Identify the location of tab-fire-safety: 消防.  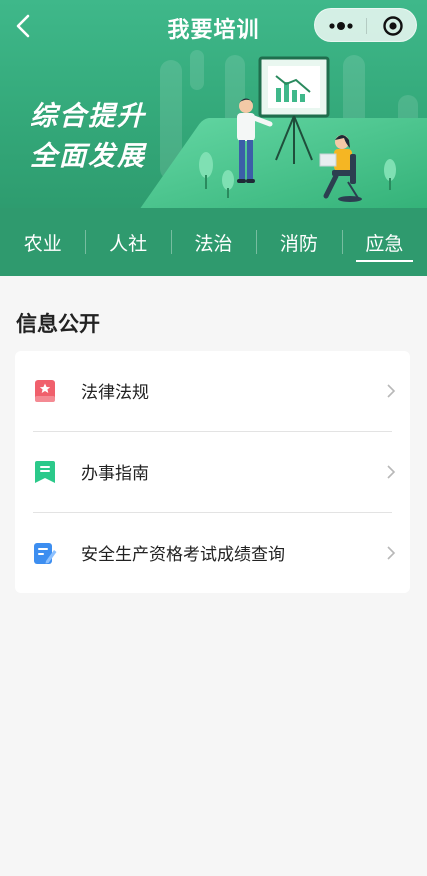
(298, 242).